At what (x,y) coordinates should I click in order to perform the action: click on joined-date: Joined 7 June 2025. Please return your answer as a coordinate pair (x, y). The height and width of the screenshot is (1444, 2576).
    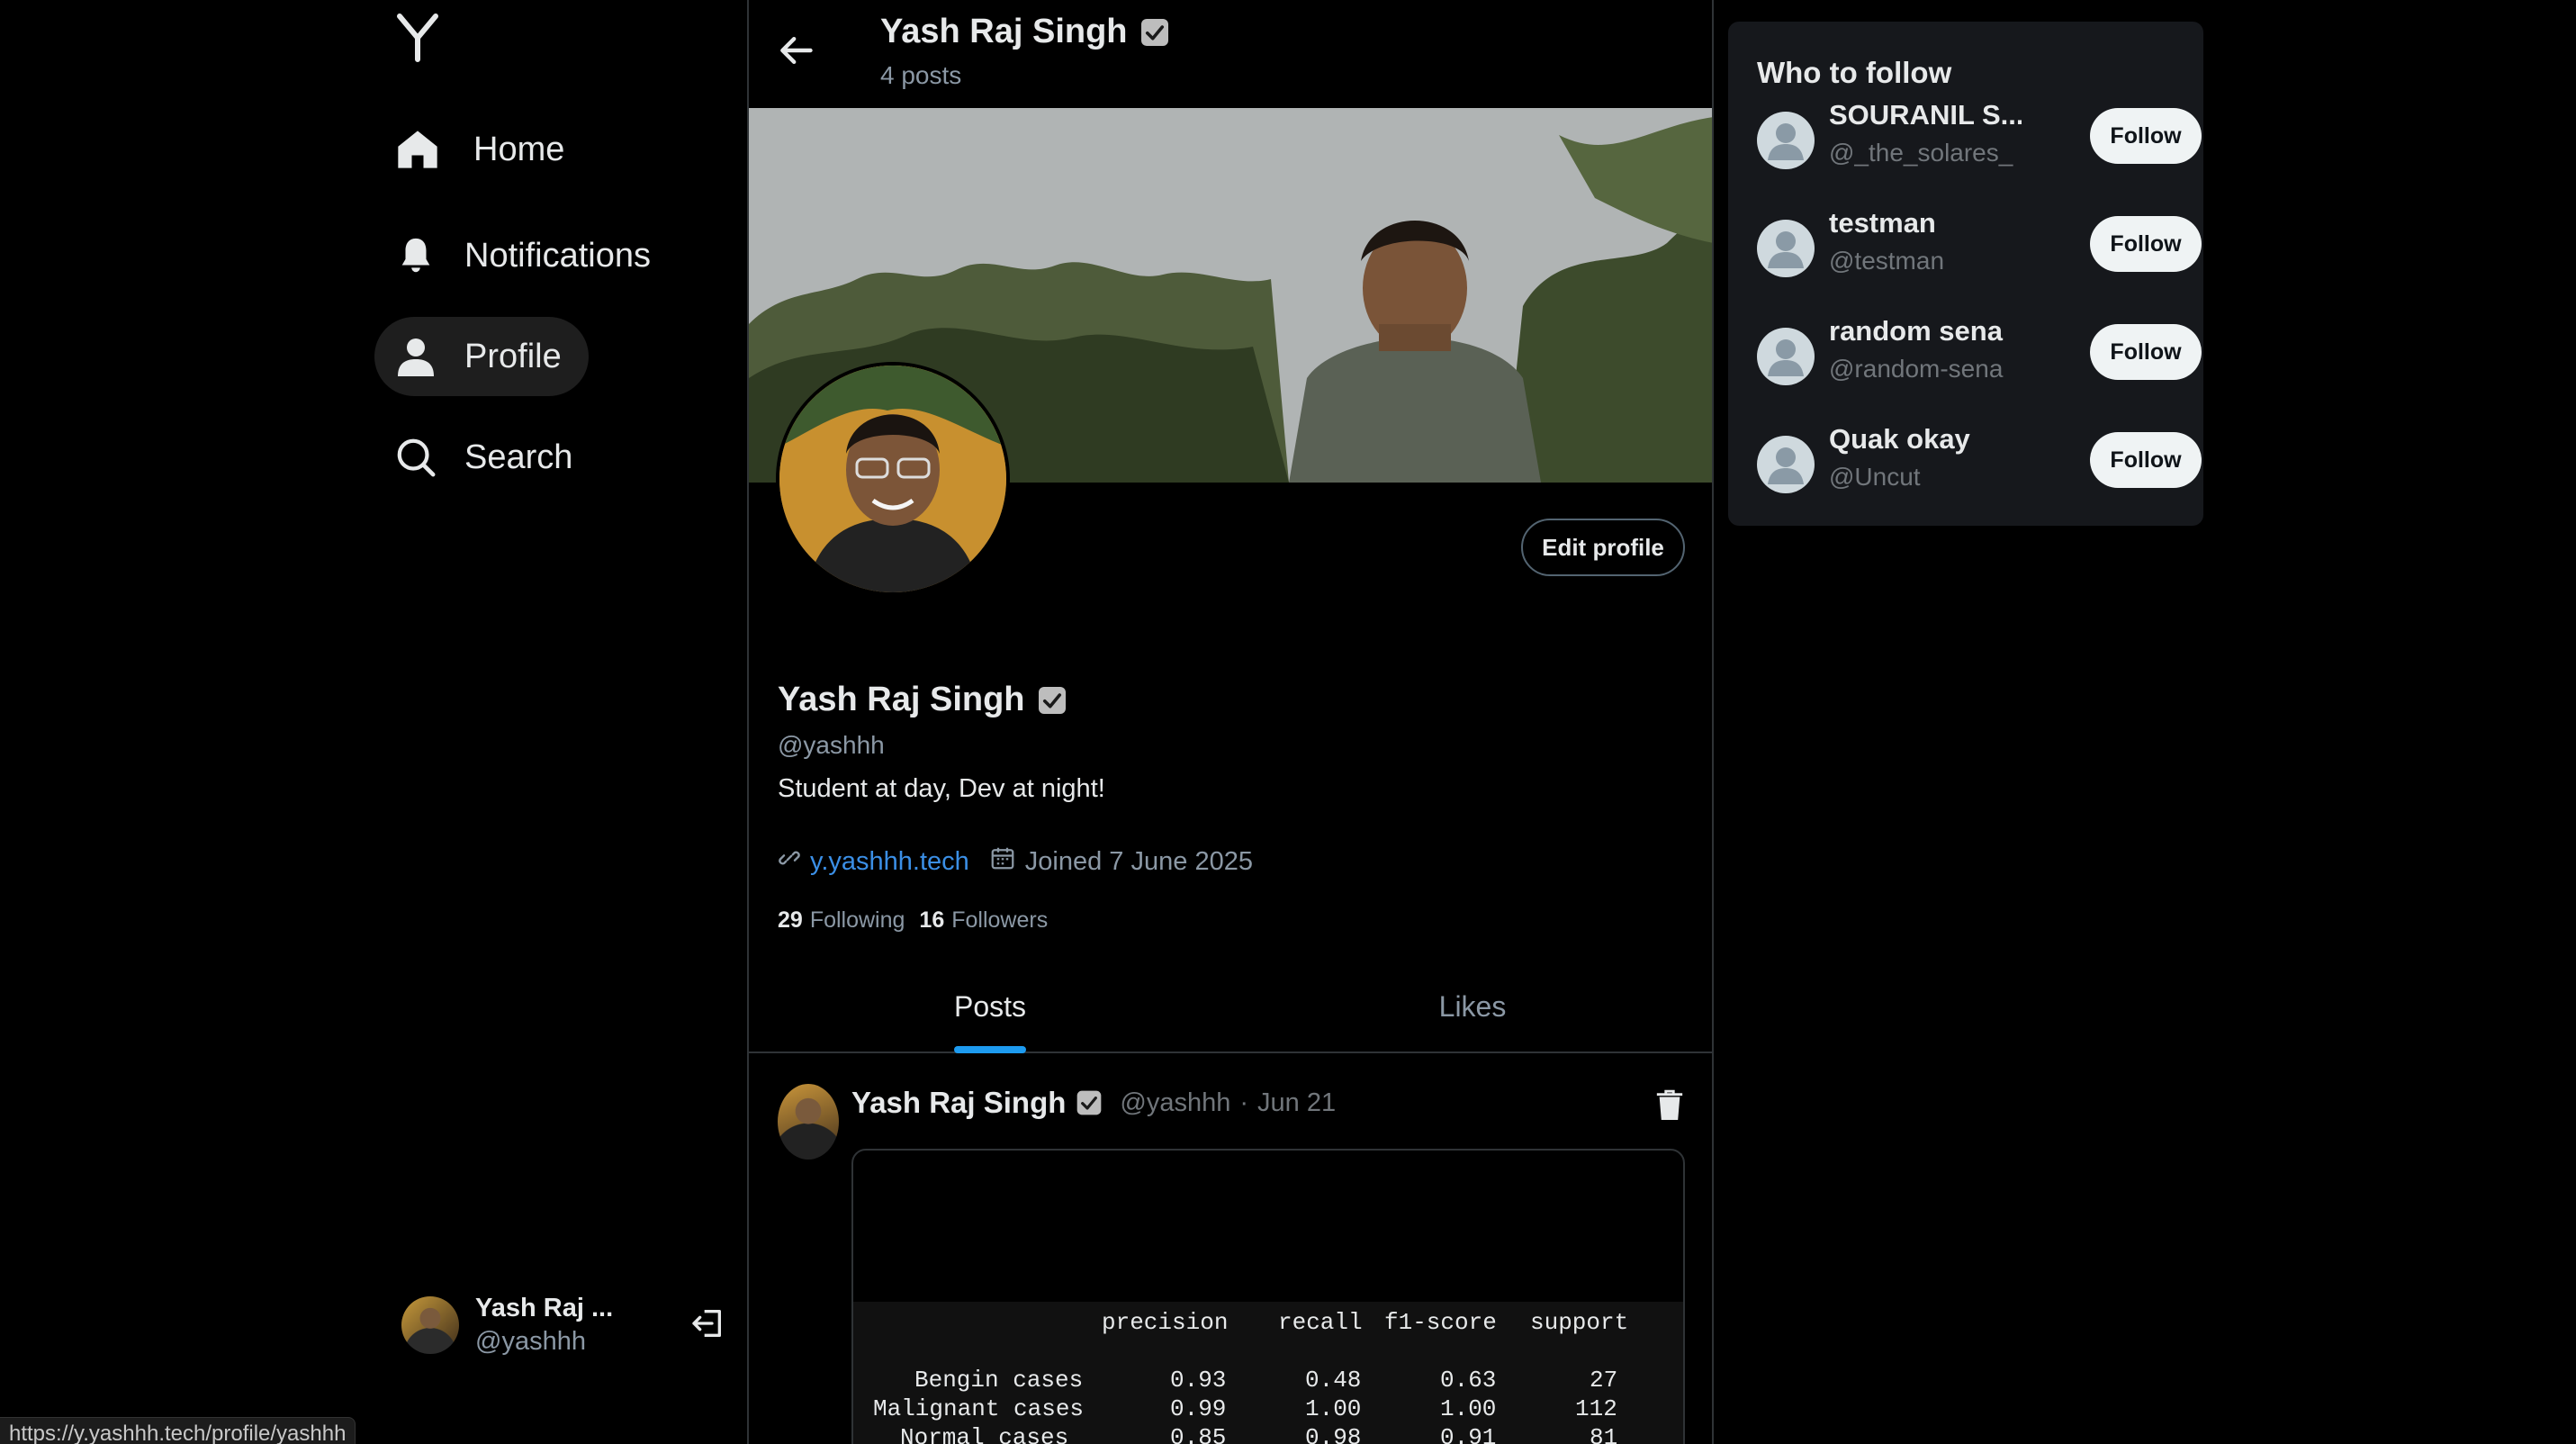
    Looking at the image, I should click on (1138, 861).